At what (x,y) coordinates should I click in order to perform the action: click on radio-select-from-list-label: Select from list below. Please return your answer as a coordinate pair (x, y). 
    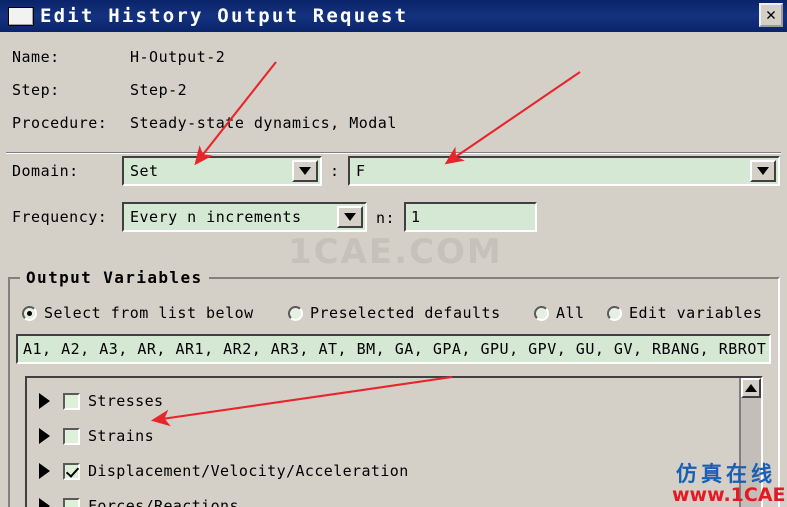
    Looking at the image, I should click on (149, 313).